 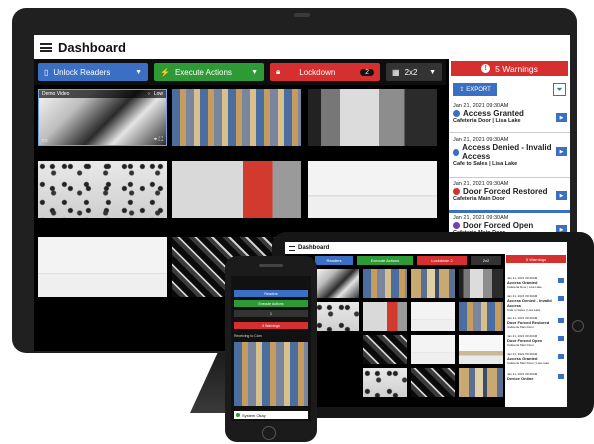 What do you see at coordinates (516, 68) in the screenshot?
I see `warnings-label: 5 Warnings` at bounding box center [516, 68].